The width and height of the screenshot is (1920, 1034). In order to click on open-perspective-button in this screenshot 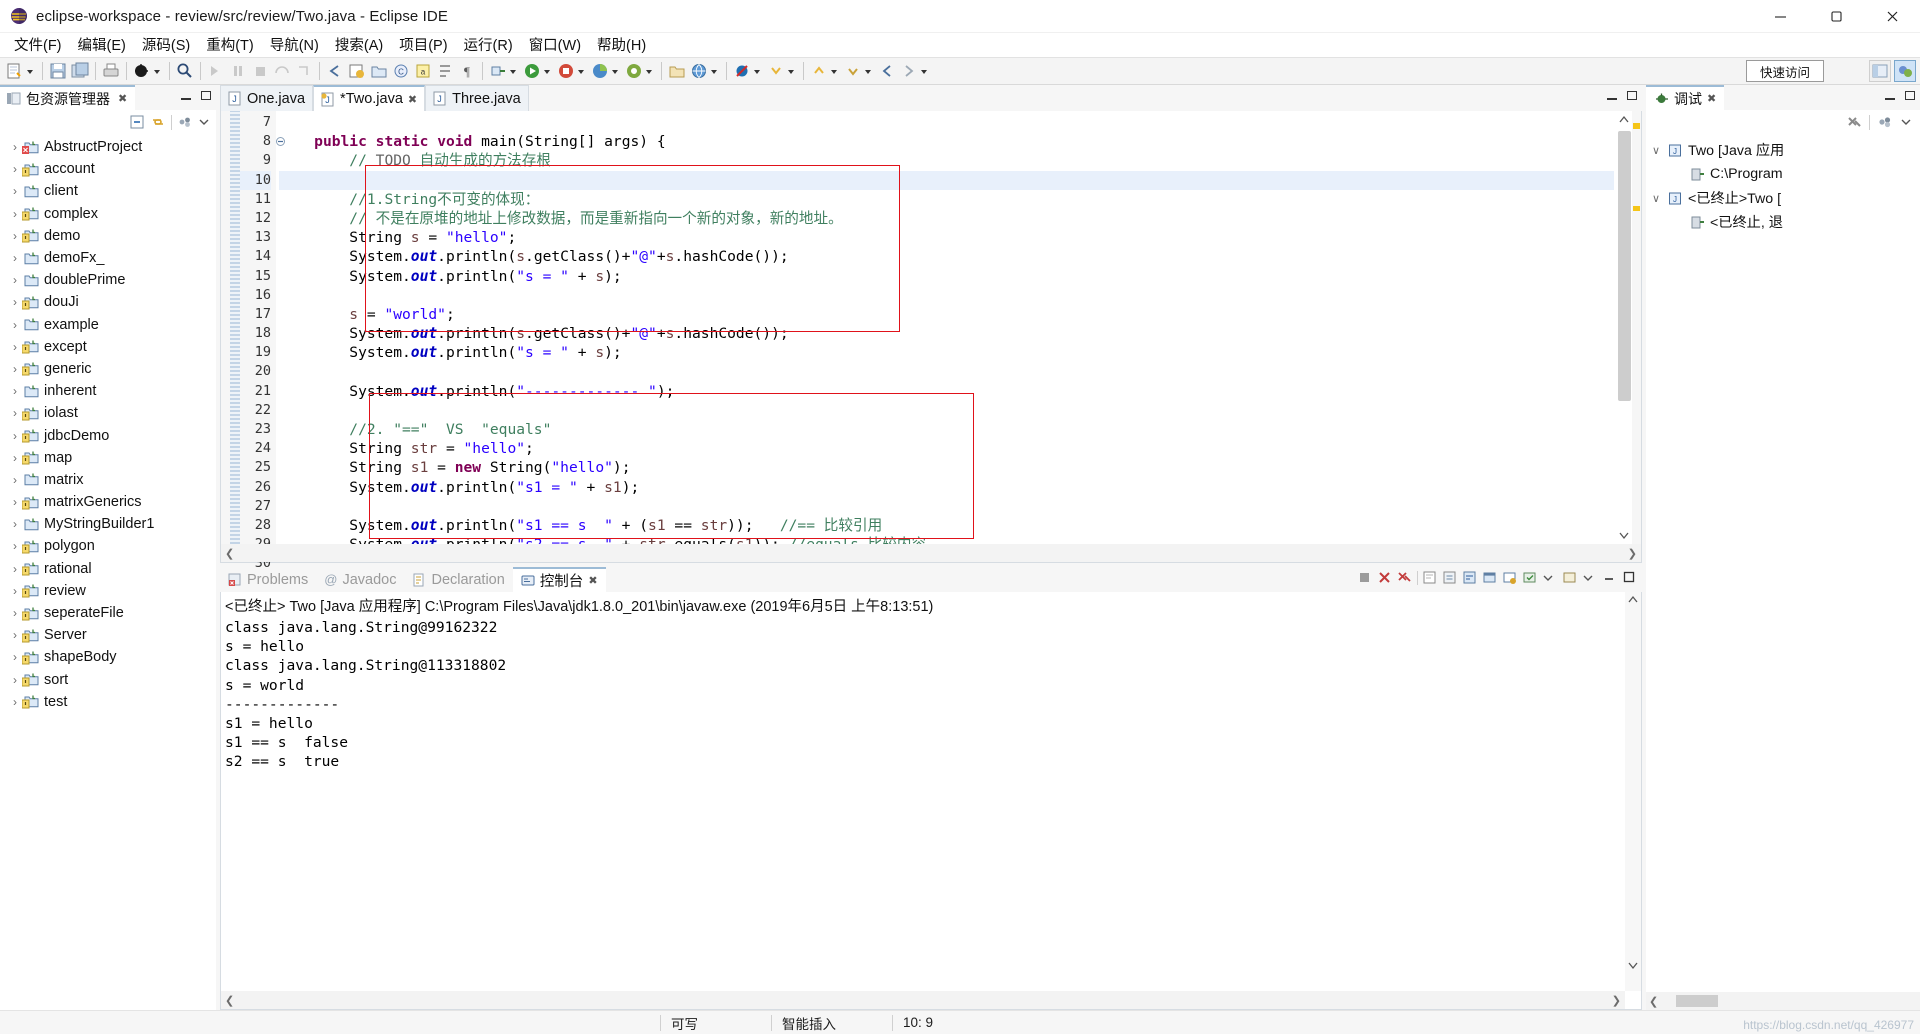, I will do `click(1880, 71)`.